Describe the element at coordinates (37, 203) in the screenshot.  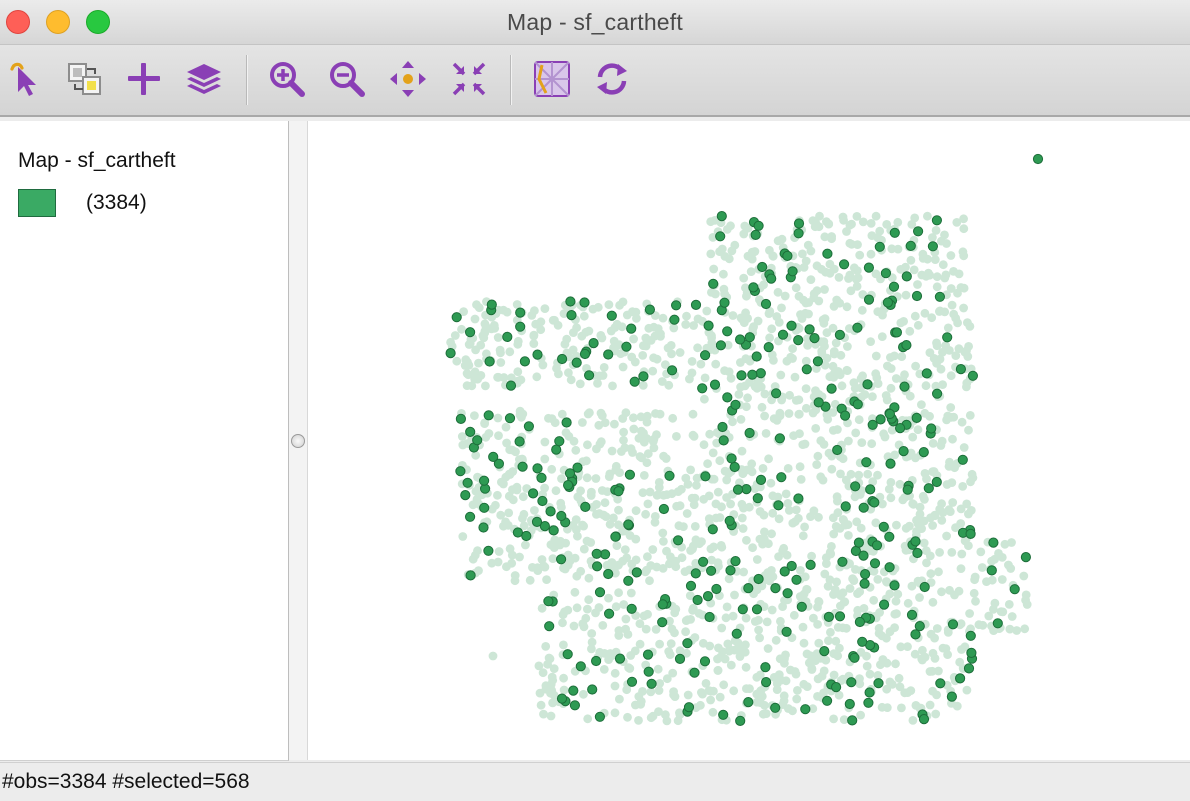
I see `legend-color-swatch` at that location.